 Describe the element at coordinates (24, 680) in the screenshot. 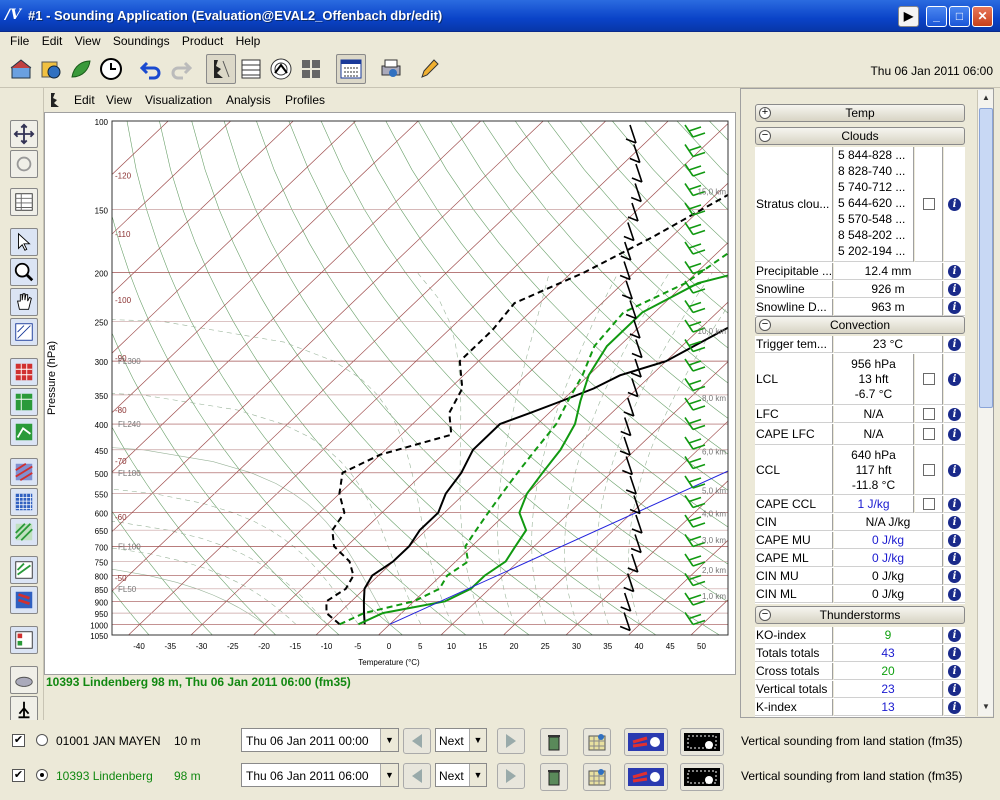

I see `cloud-layer-button` at that location.